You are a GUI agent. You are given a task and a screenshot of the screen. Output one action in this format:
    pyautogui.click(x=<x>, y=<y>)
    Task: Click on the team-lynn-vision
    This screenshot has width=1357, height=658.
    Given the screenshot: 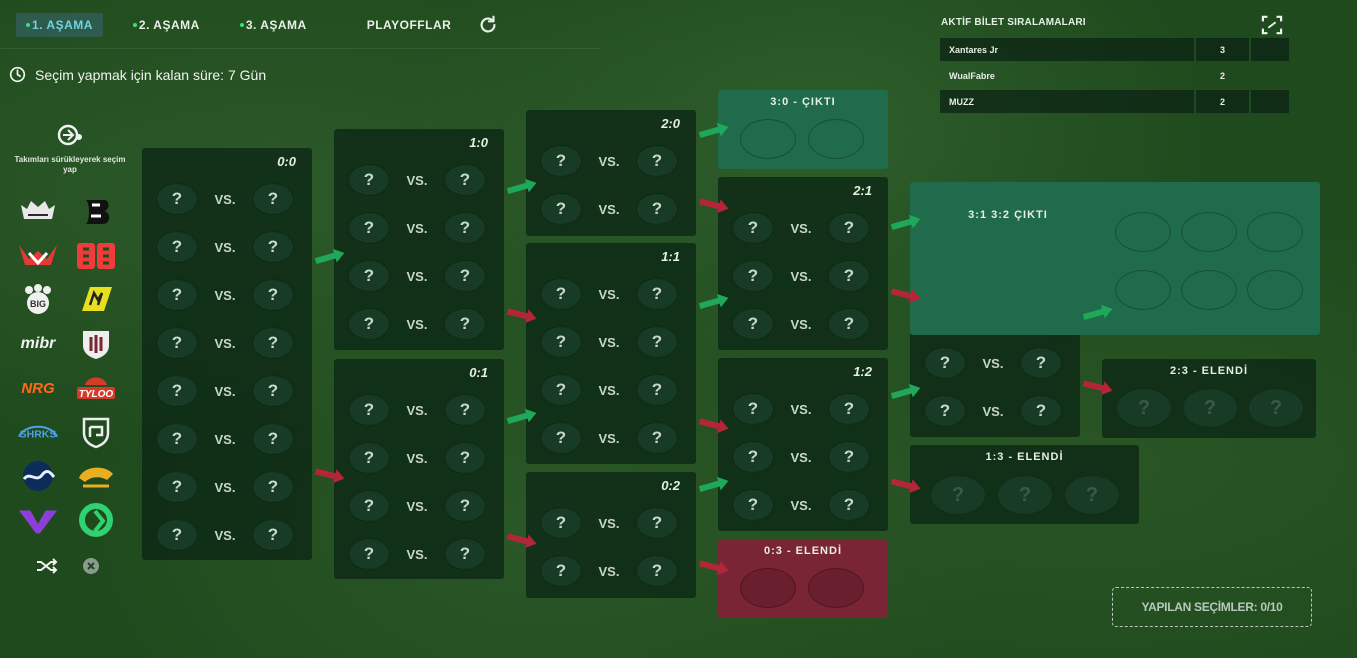 What is the action you would take?
    pyautogui.click(x=96, y=476)
    